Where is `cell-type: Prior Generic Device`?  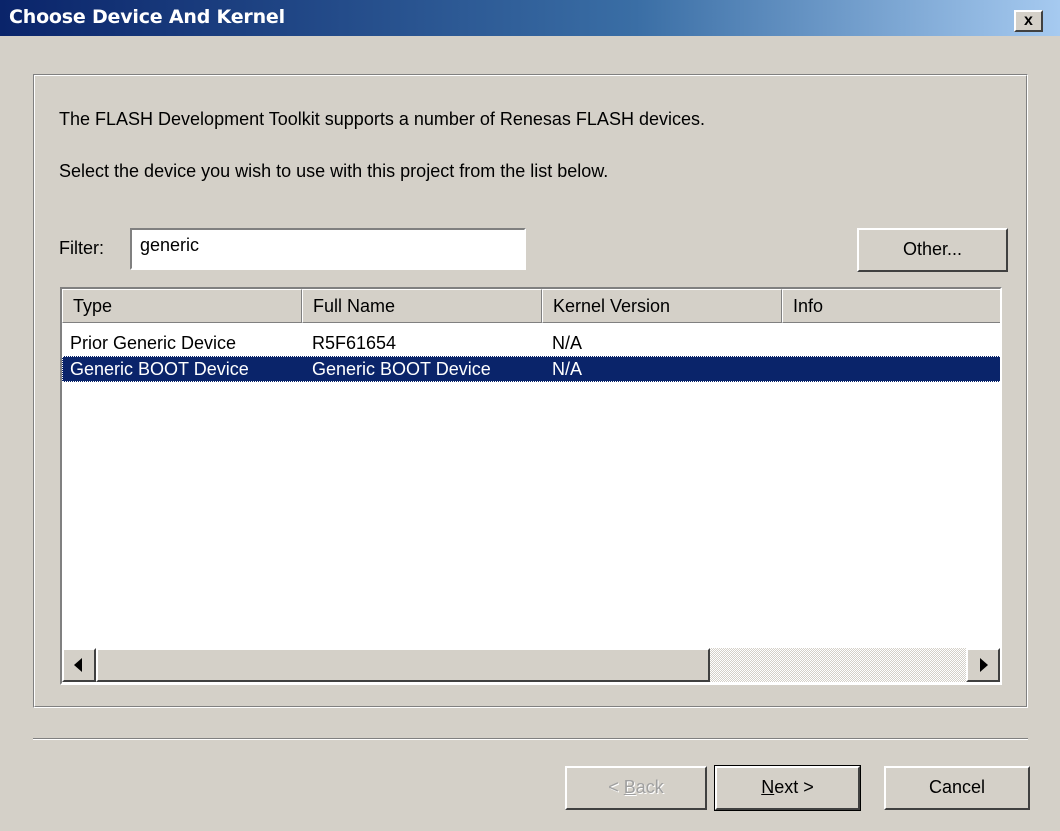 cell-type: Prior Generic Device is located at coordinates (153, 343).